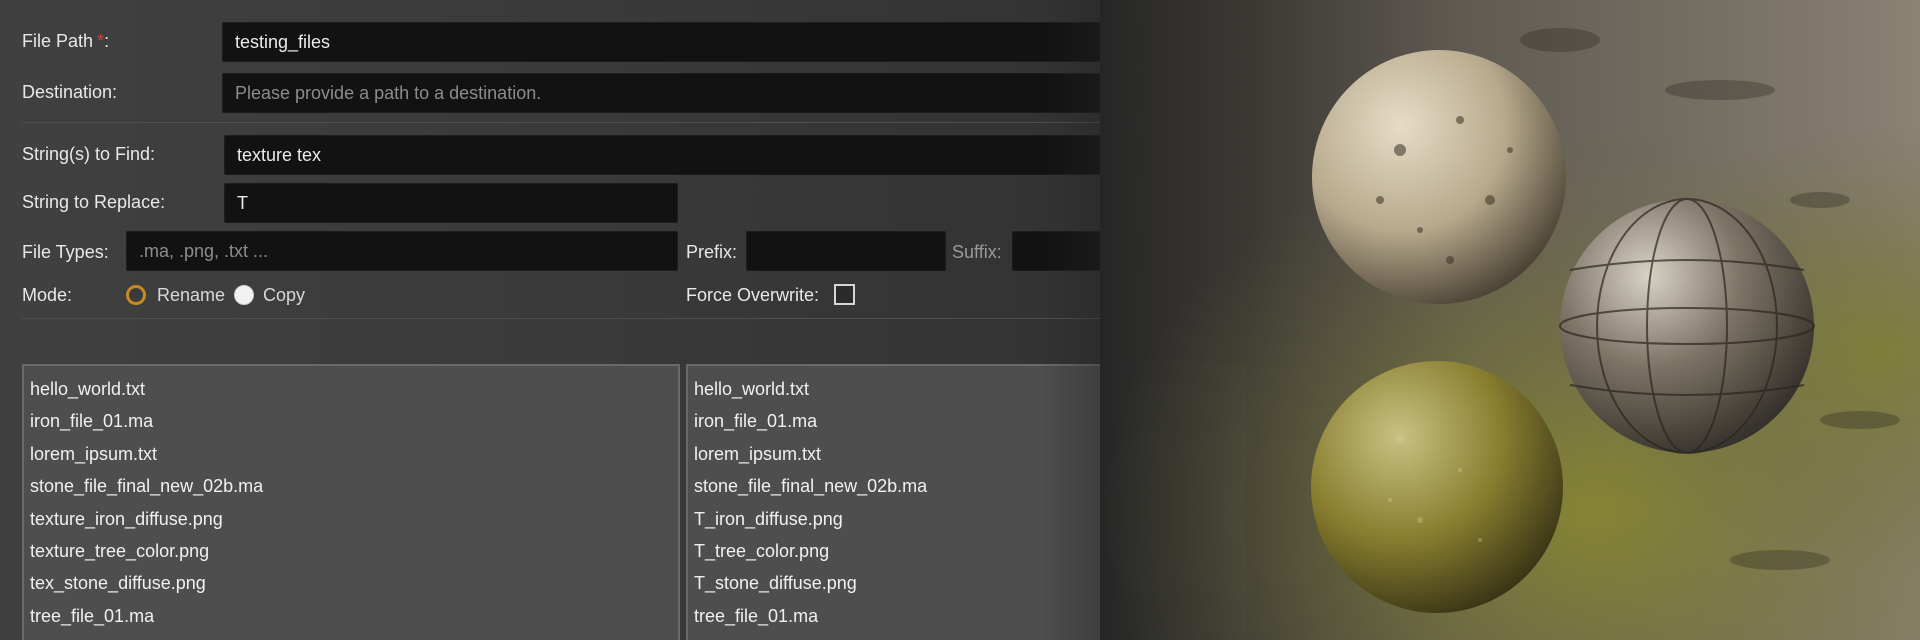  I want to click on rename-radio-label: Rename, so click(191, 295).